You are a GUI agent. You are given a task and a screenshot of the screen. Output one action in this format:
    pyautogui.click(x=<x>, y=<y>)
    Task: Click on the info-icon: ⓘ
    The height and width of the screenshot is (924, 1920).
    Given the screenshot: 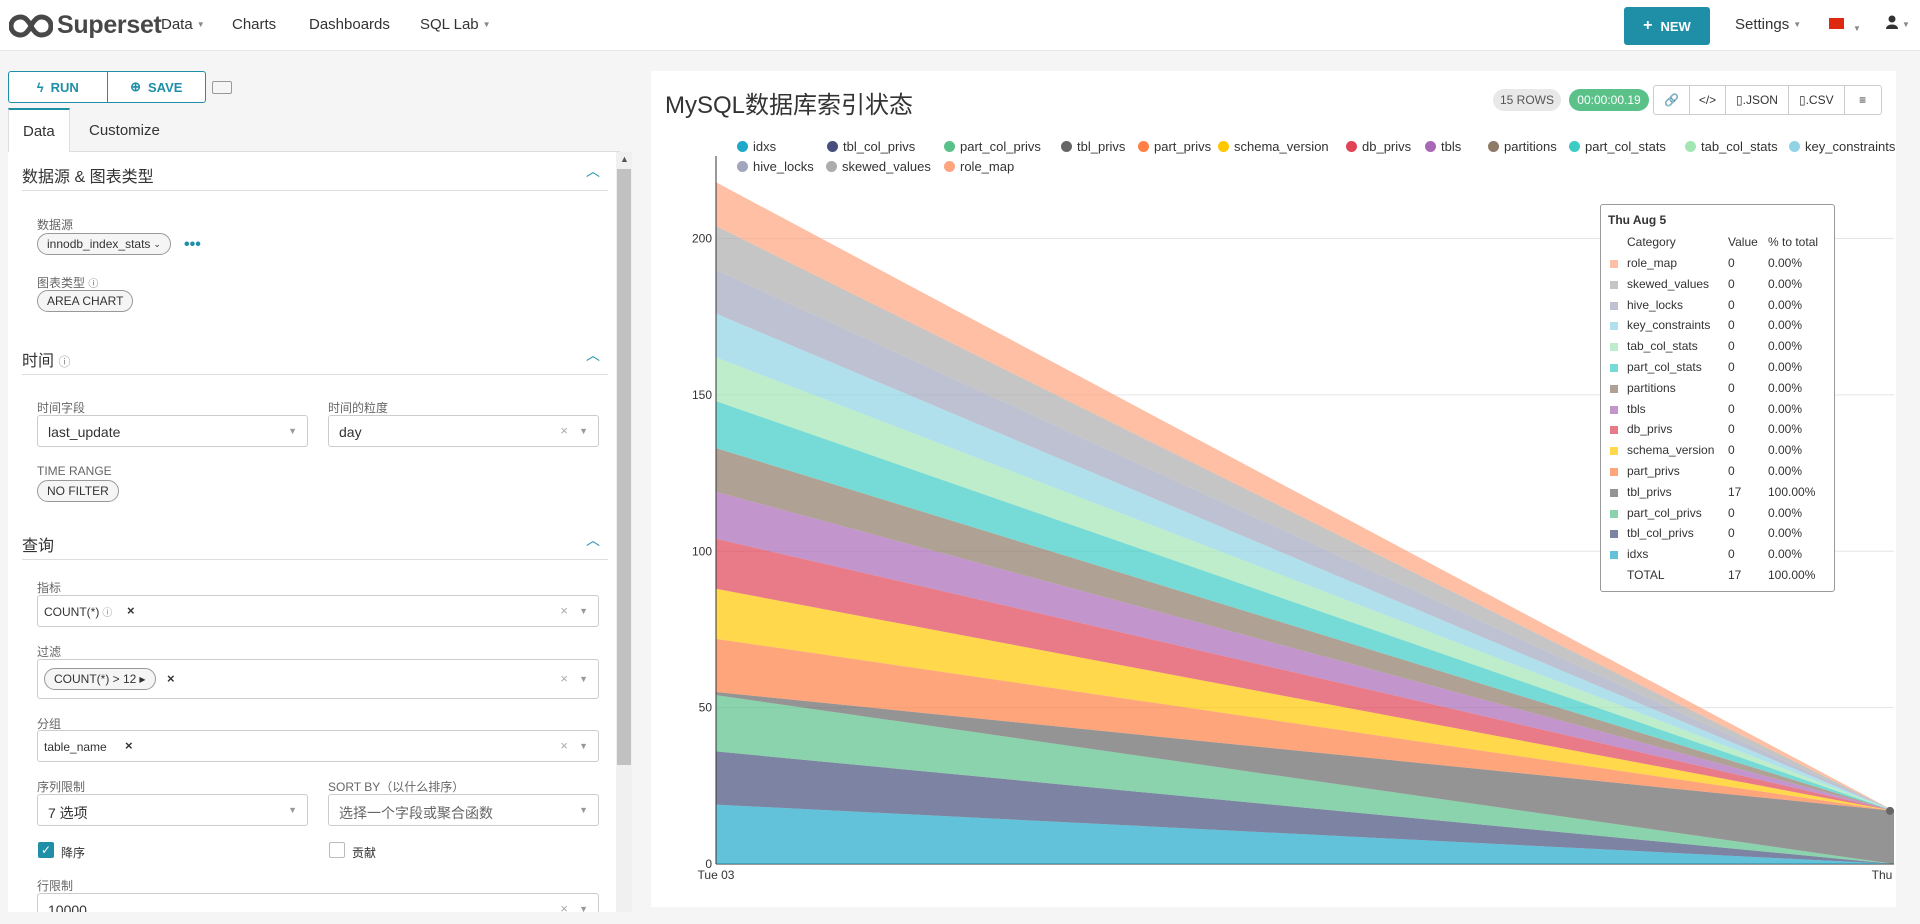 What is the action you would take?
    pyautogui.click(x=93, y=284)
    